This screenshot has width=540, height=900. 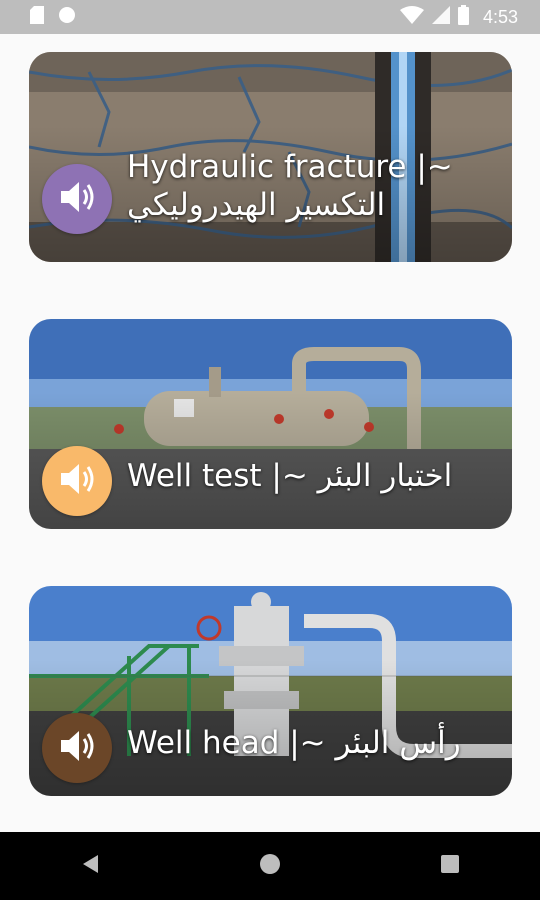 What do you see at coordinates (37, 17) in the screenshot?
I see `sd-card-icon` at bounding box center [37, 17].